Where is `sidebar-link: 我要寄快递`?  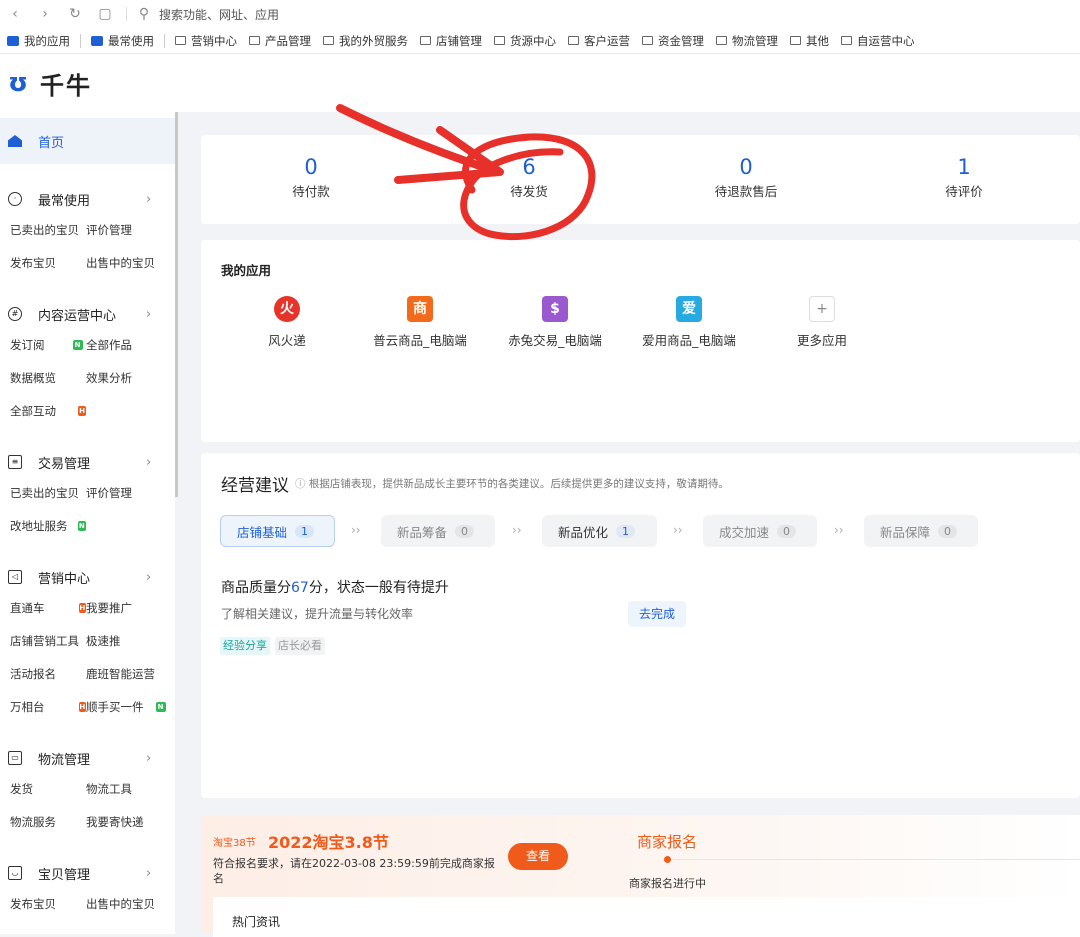
sidebar-link: 我要寄快递 is located at coordinates (130, 822).